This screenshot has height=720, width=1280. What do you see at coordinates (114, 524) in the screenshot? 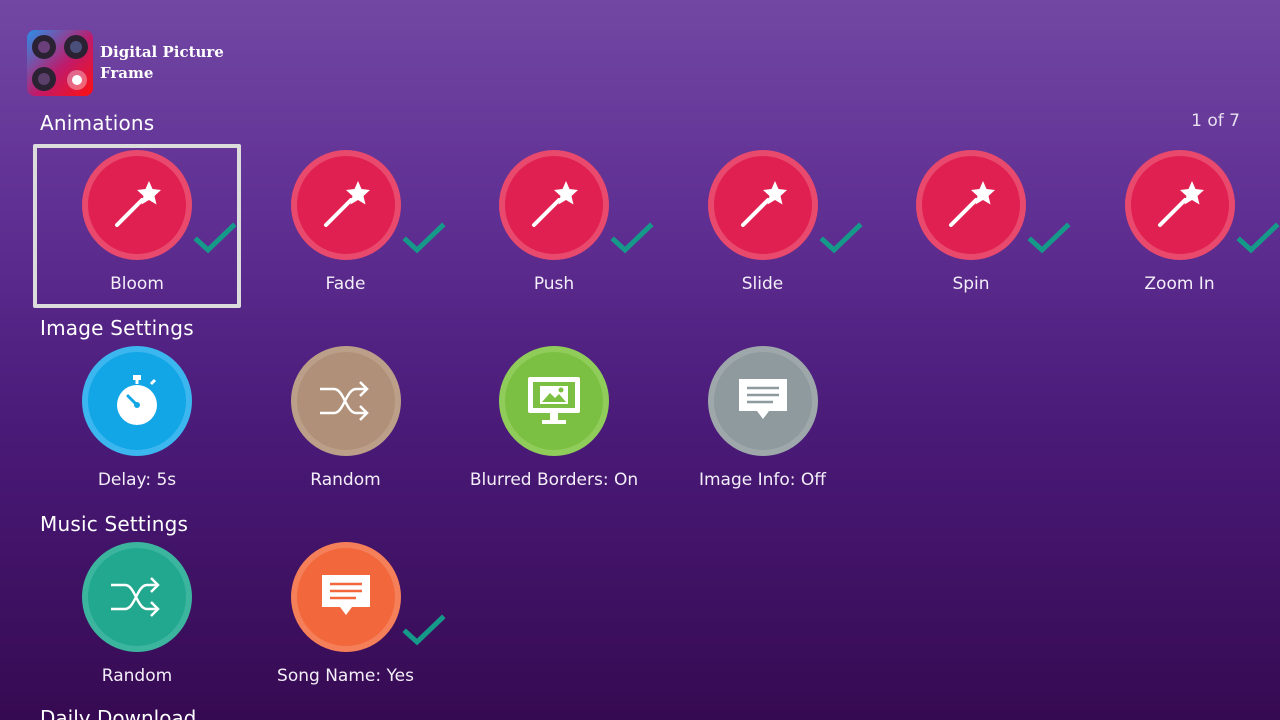
I see `section-title-music-settings: Music Settings` at bounding box center [114, 524].